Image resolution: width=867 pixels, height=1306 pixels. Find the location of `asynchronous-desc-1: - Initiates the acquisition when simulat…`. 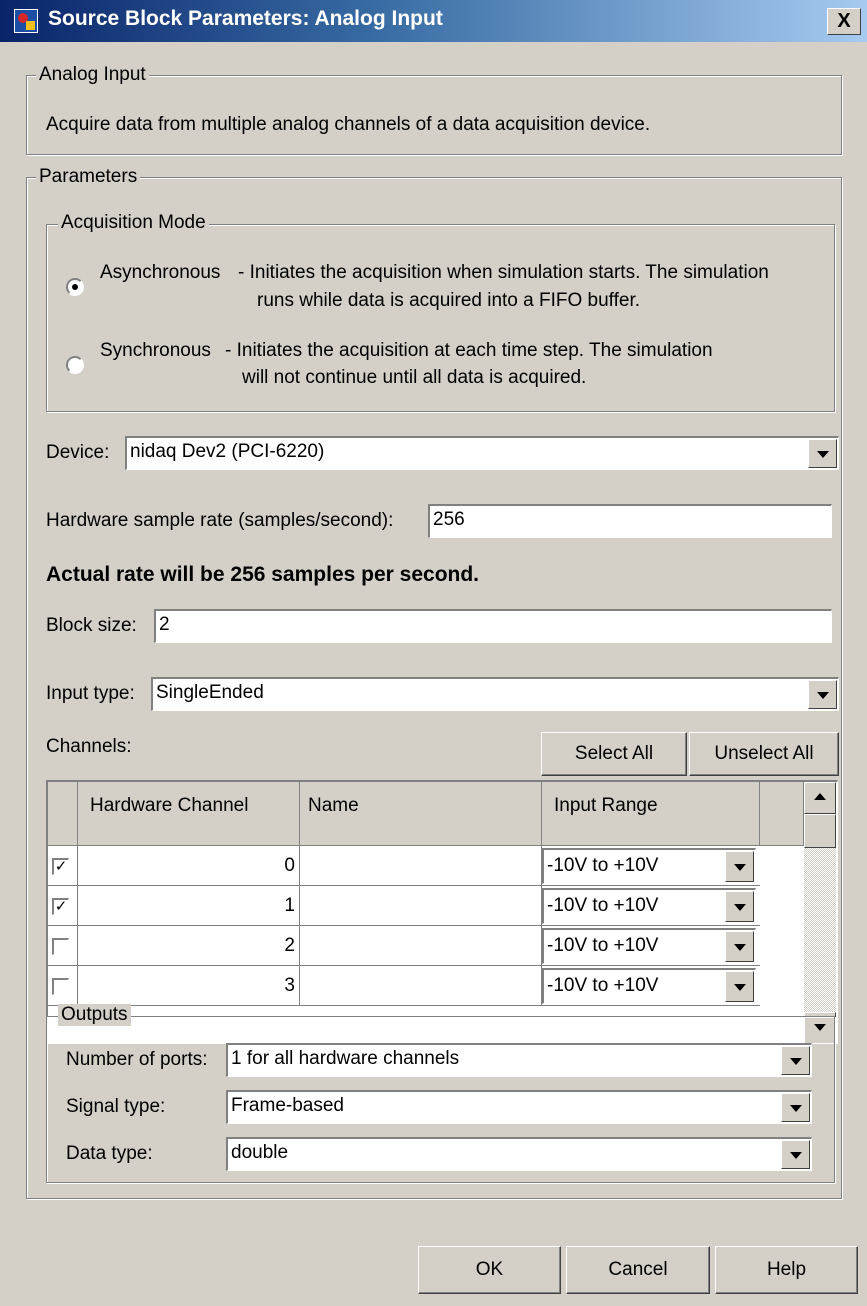

asynchronous-desc-1: - Initiates the acquisition when simulat… is located at coordinates (503, 272).